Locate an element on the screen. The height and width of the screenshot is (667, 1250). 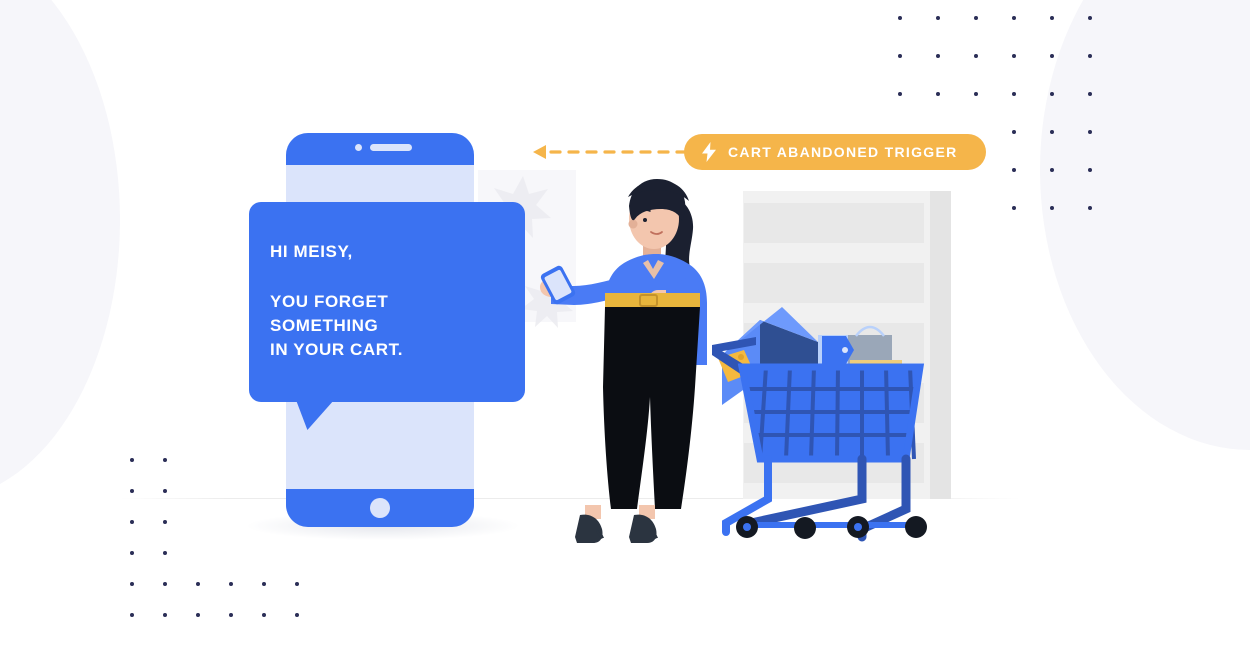
right-ankle is located at coordinates (647, 512).